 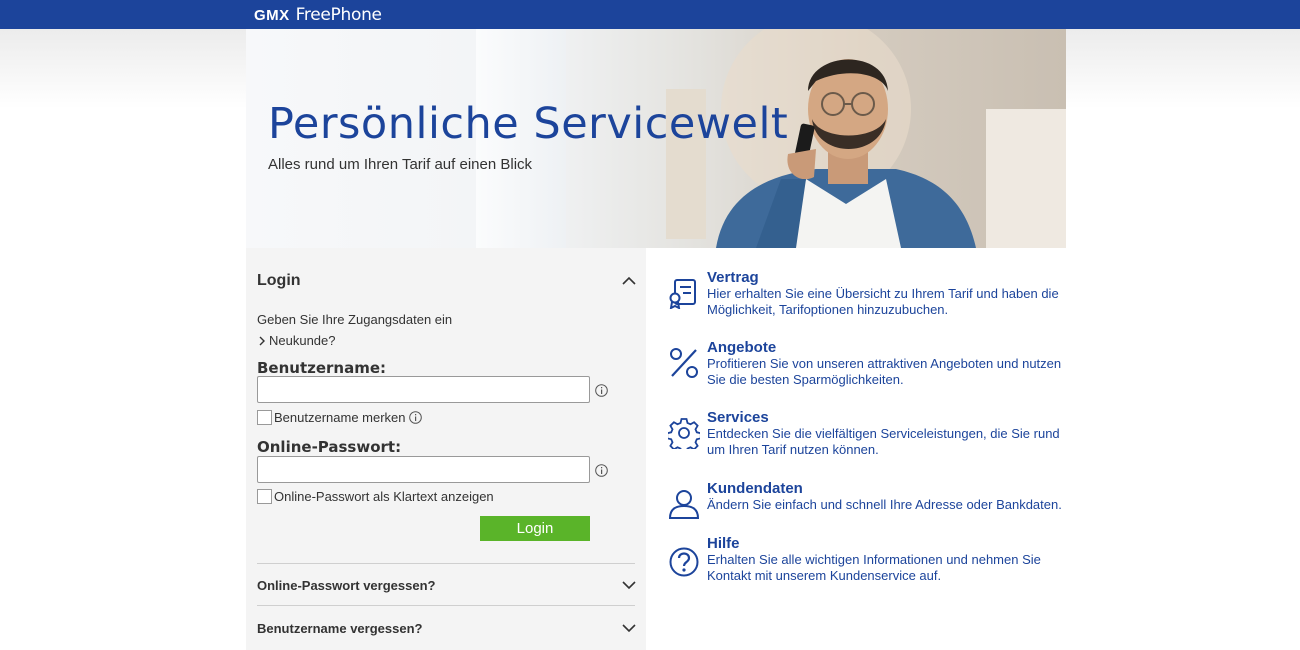 I want to click on forgot-username-label: Benutzername vergessen?, so click(x=340, y=628).